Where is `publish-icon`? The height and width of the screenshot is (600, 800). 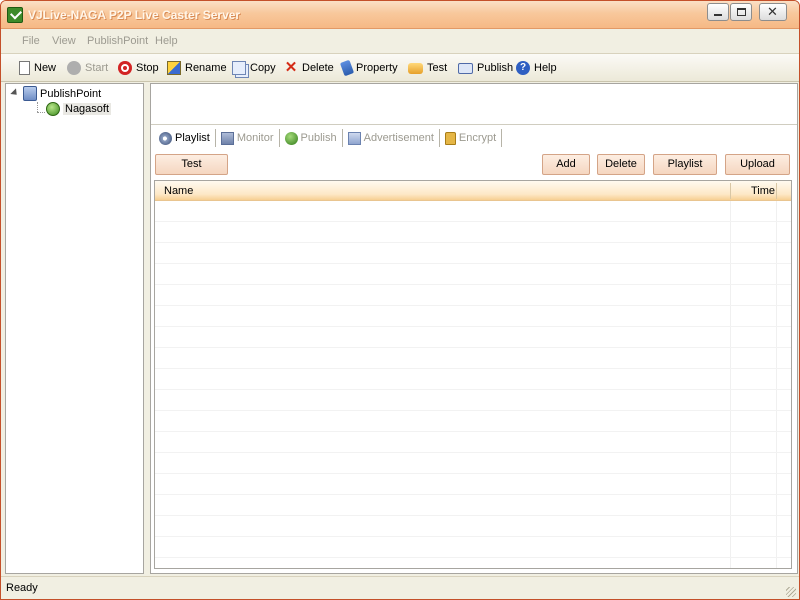
publish-icon is located at coordinates (465, 68).